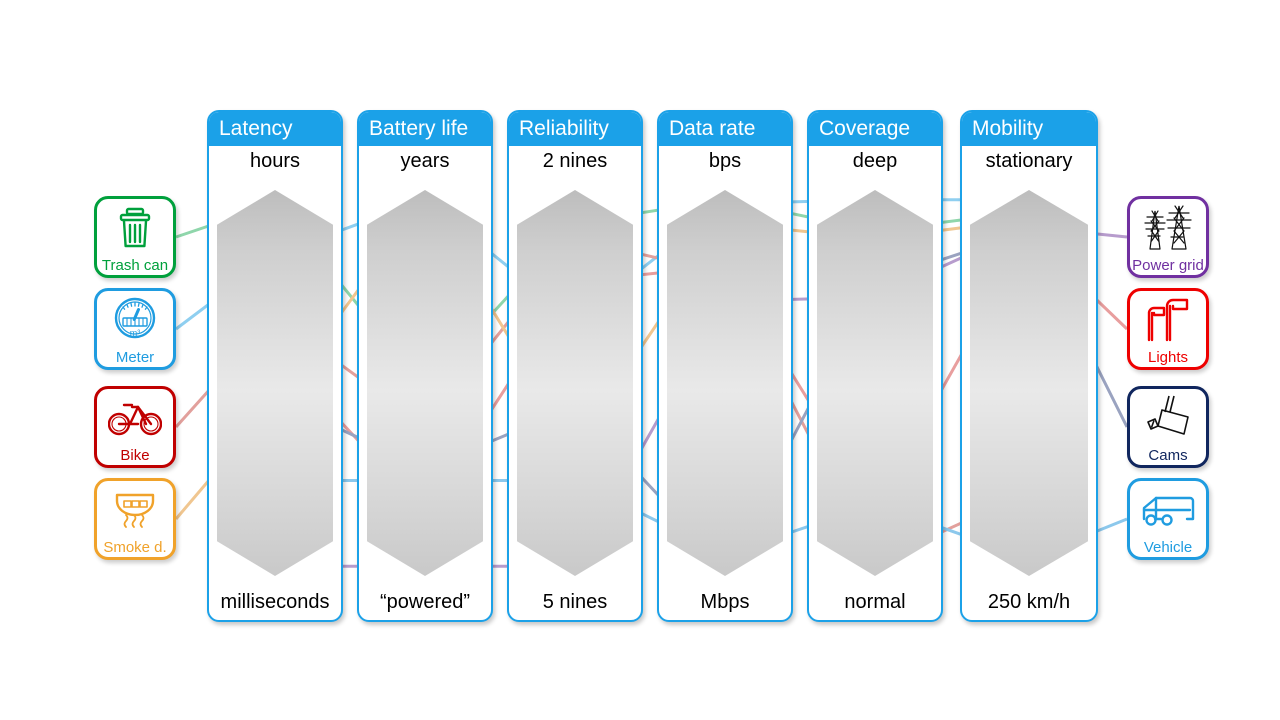 The width and height of the screenshot is (1280, 720). Describe the element at coordinates (1168, 357) in the screenshot. I see `usecase-label-lights: Lights` at that location.